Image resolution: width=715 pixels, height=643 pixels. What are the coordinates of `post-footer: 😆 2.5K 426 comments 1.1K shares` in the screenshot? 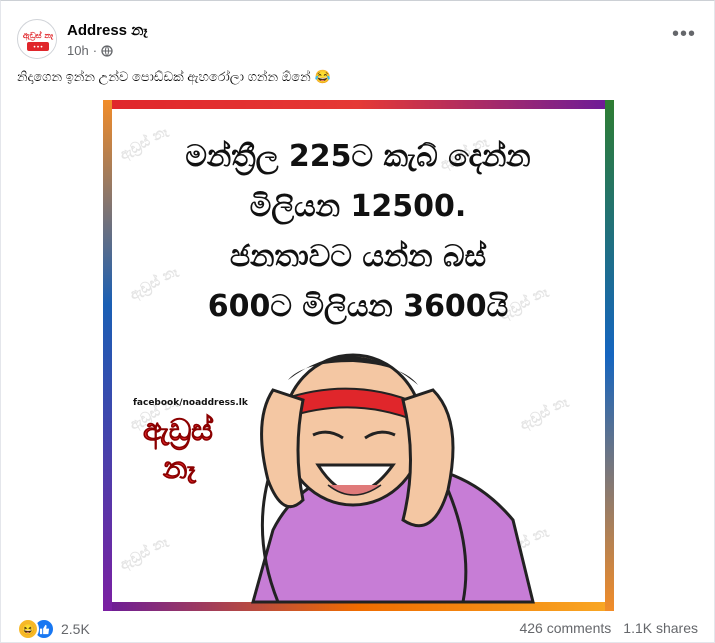 It's located at (357, 629).